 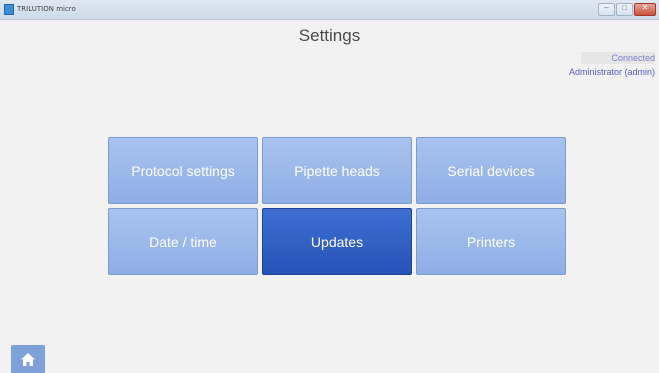 What do you see at coordinates (329, 35) in the screenshot?
I see `page-title: Settings` at bounding box center [329, 35].